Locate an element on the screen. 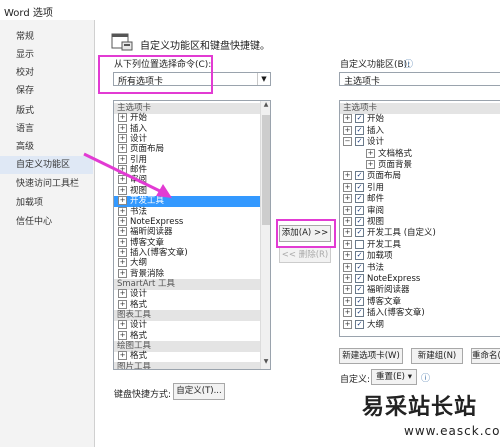 The width and height of the screenshot is (500, 447). nav-item: 校对 is located at coordinates (46, 73).